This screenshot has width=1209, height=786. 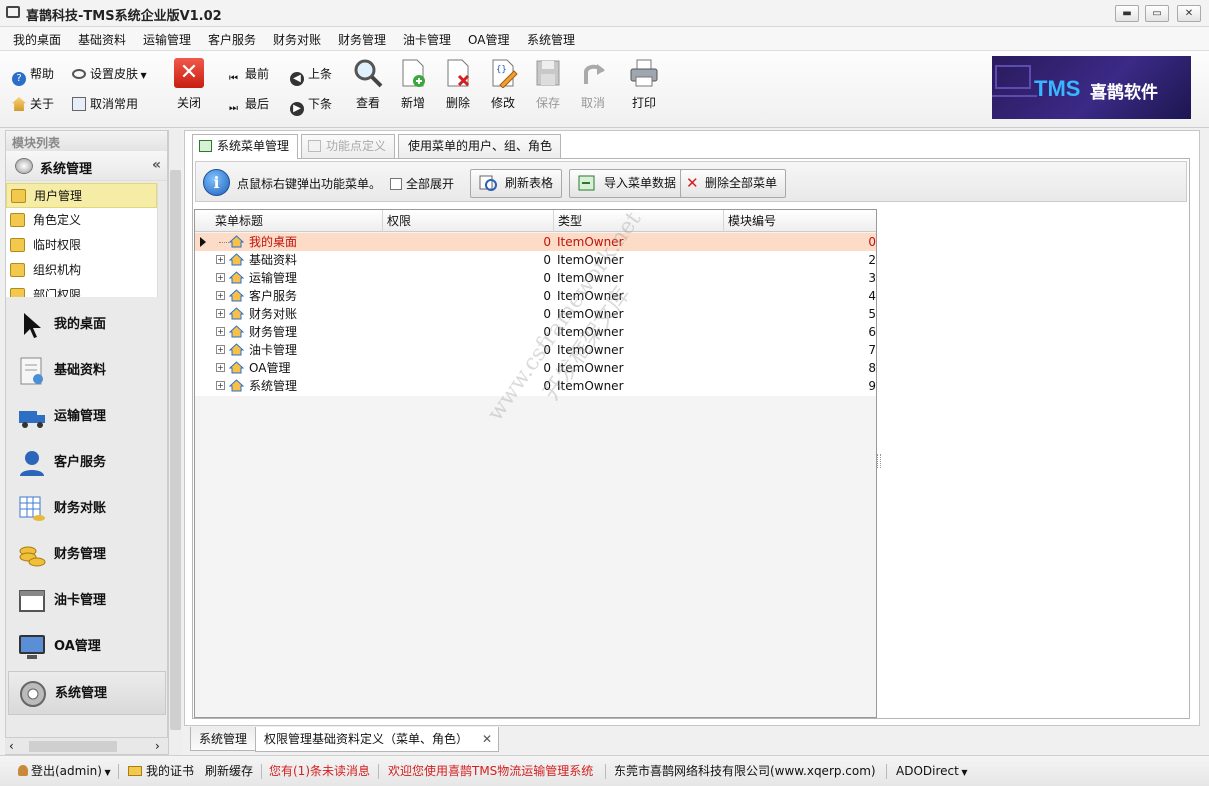 I want to click on table-row: + 油卡管理 0 ItemOwner 7, so click(x=535, y=350).